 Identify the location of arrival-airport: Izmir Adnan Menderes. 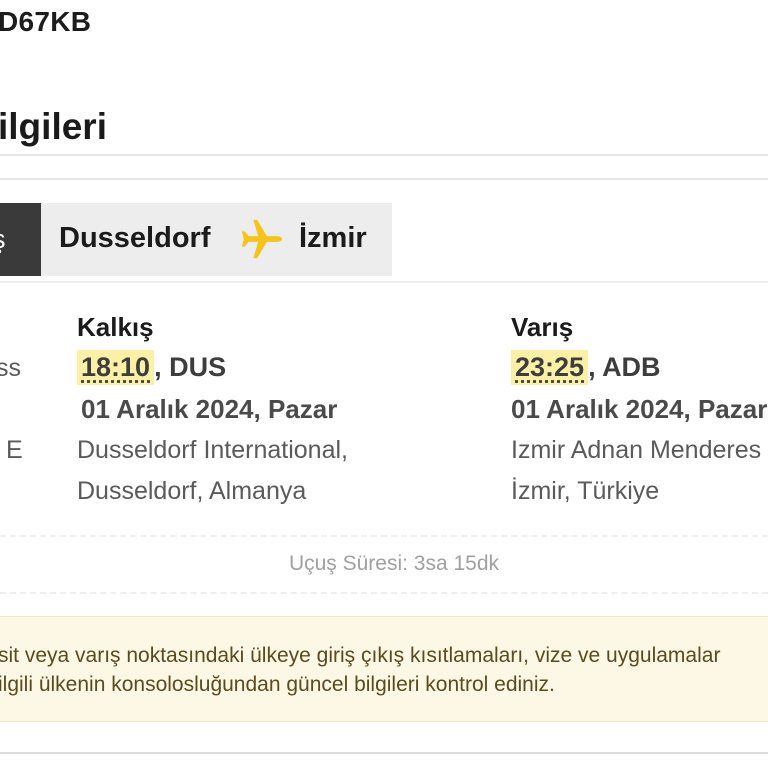
(636, 450).